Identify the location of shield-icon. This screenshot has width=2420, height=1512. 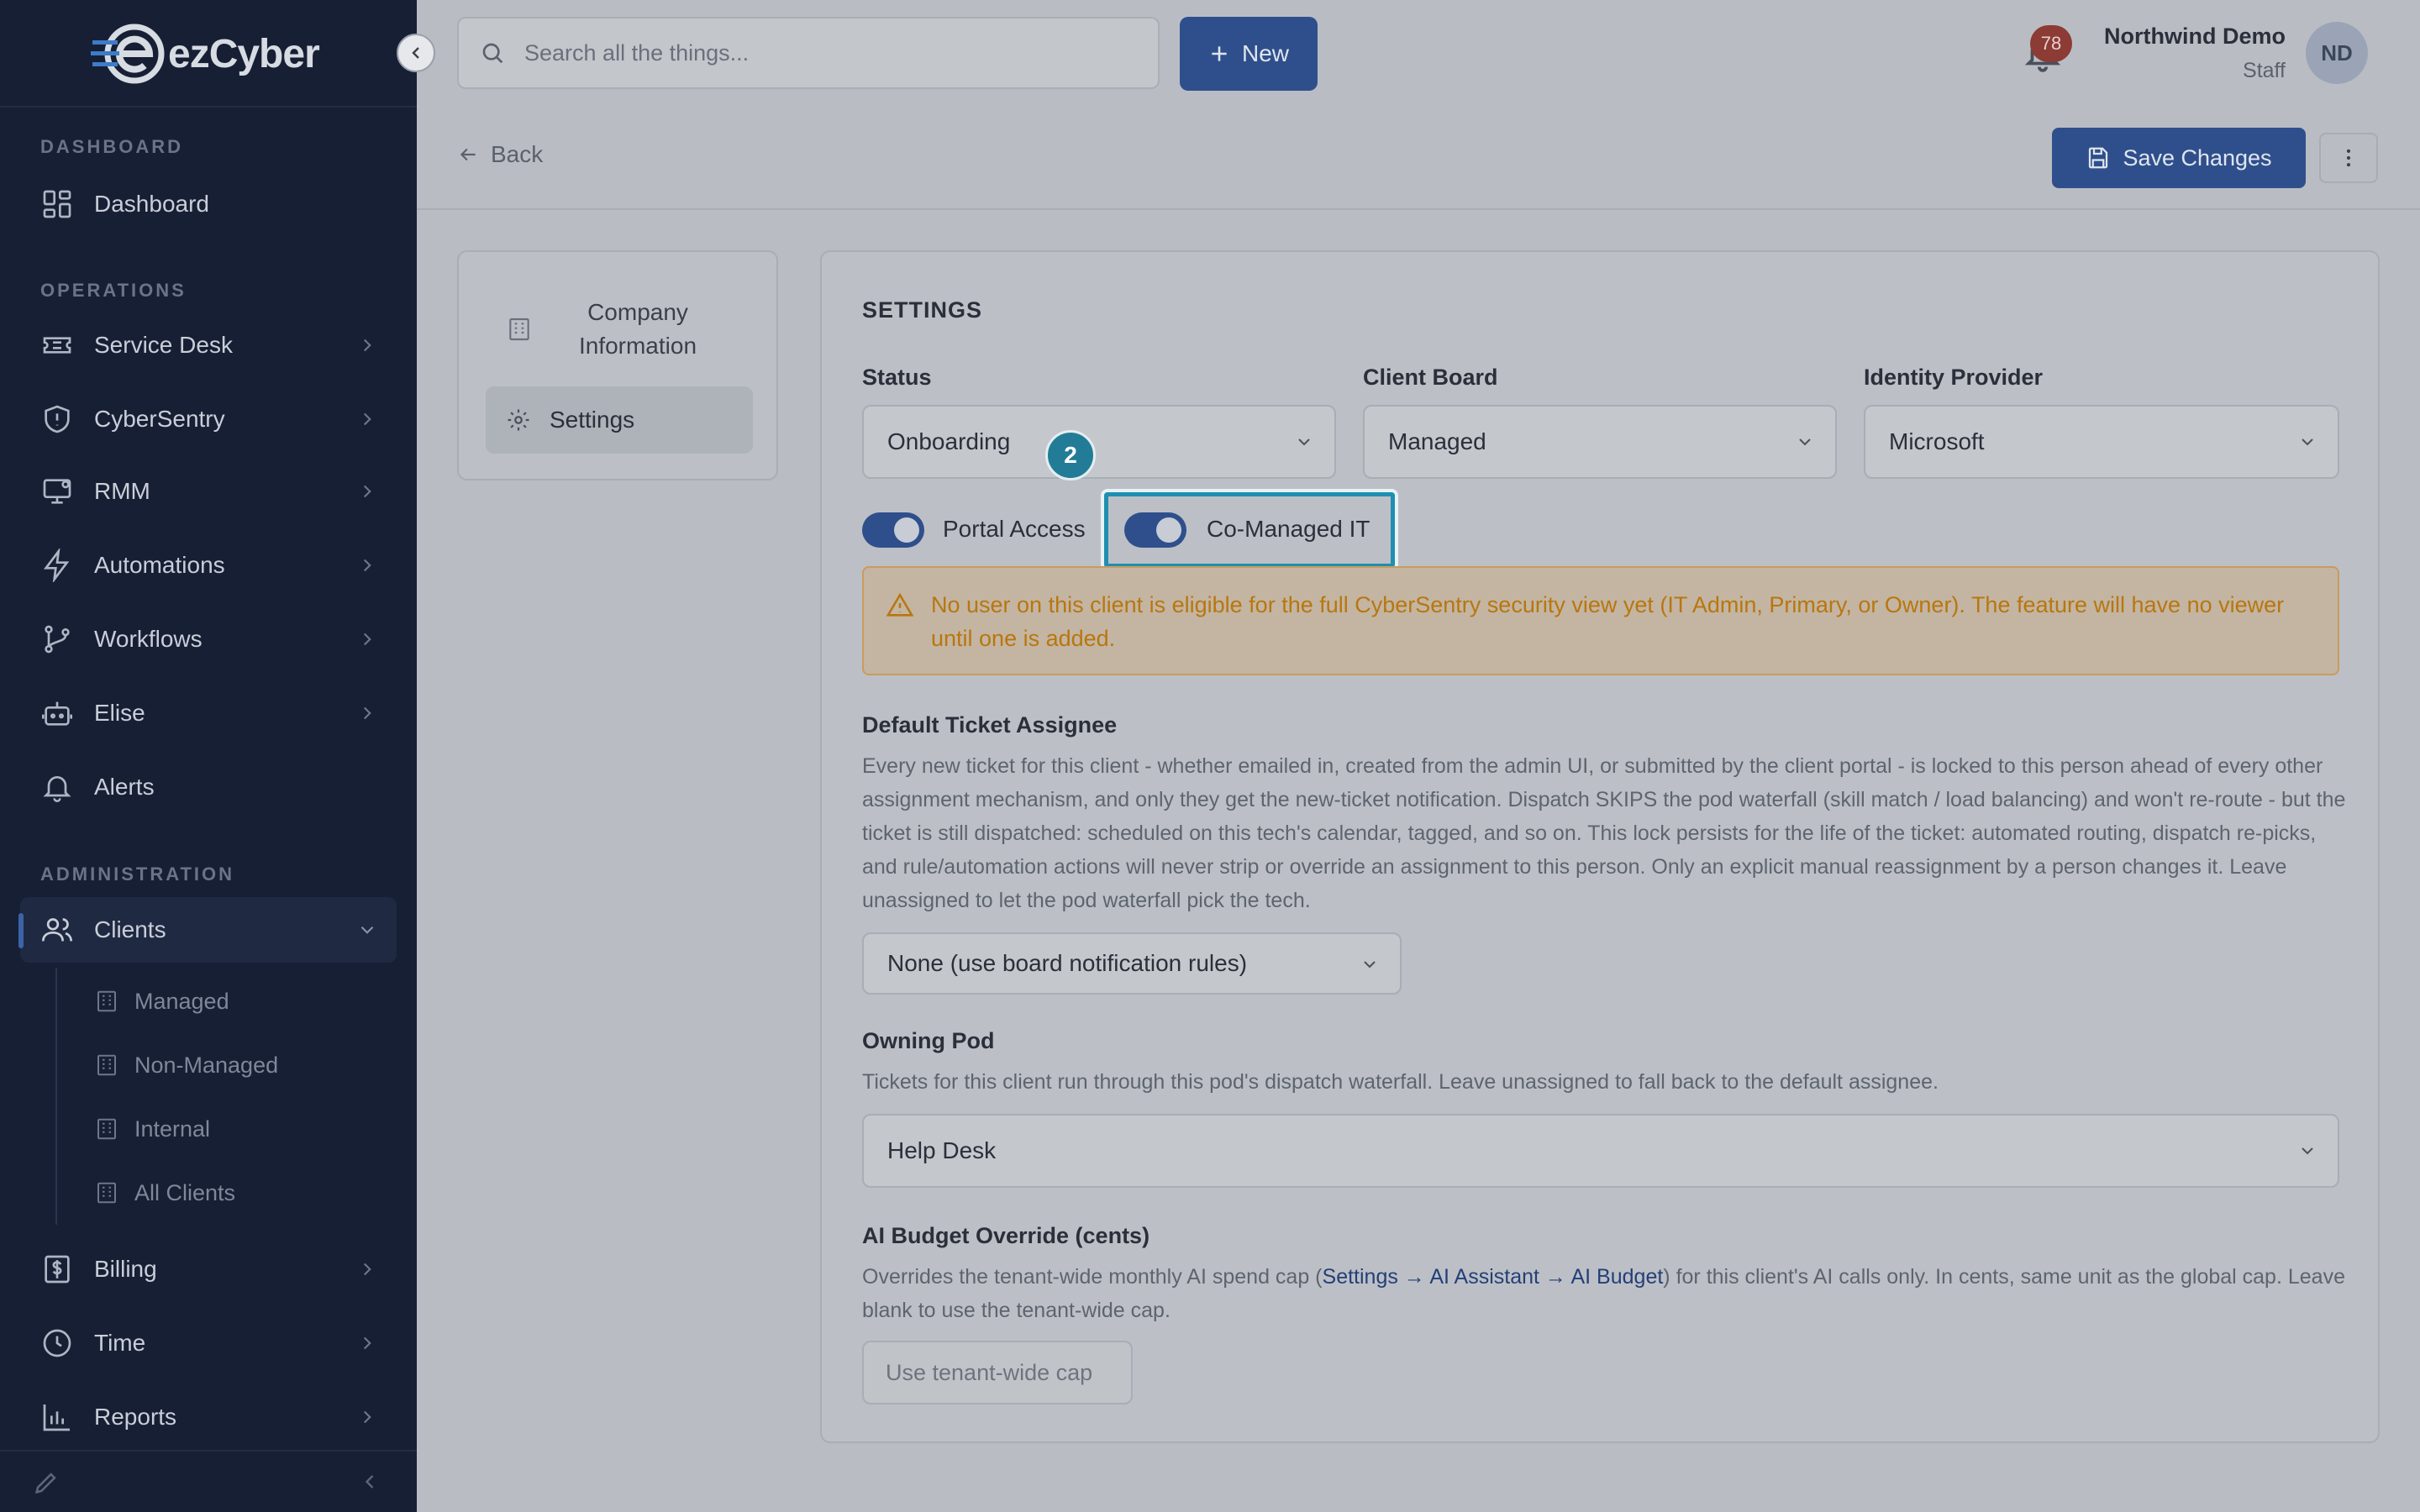
(58, 419).